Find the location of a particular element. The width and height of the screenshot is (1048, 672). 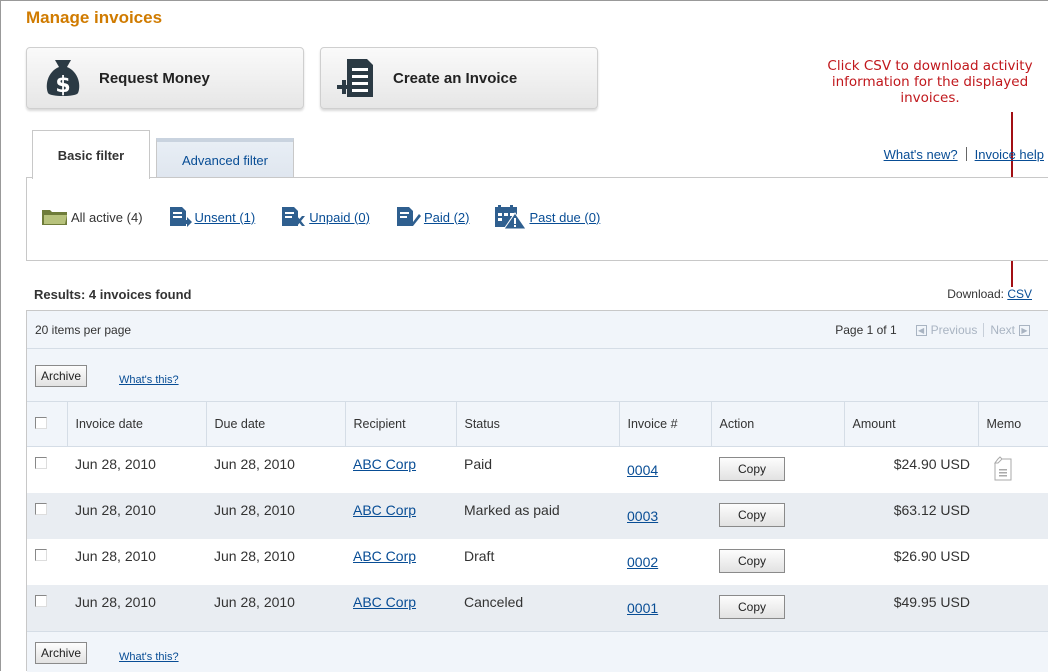

csv-download-link: CSV is located at coordinates (1019, 294).